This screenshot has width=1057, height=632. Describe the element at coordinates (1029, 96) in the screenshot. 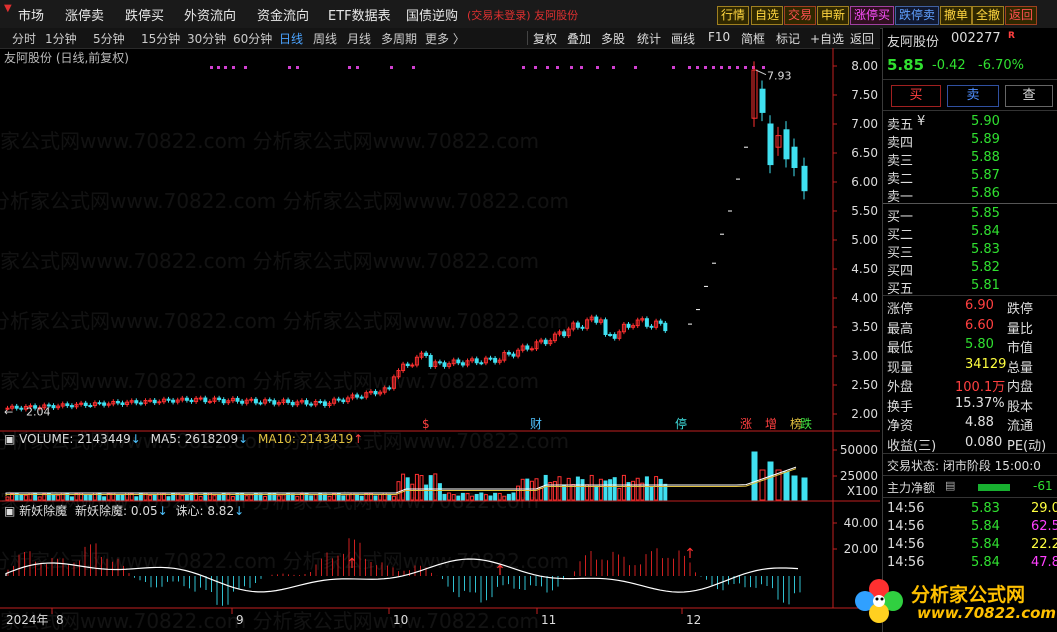

I see `query-button: 查` at that location.